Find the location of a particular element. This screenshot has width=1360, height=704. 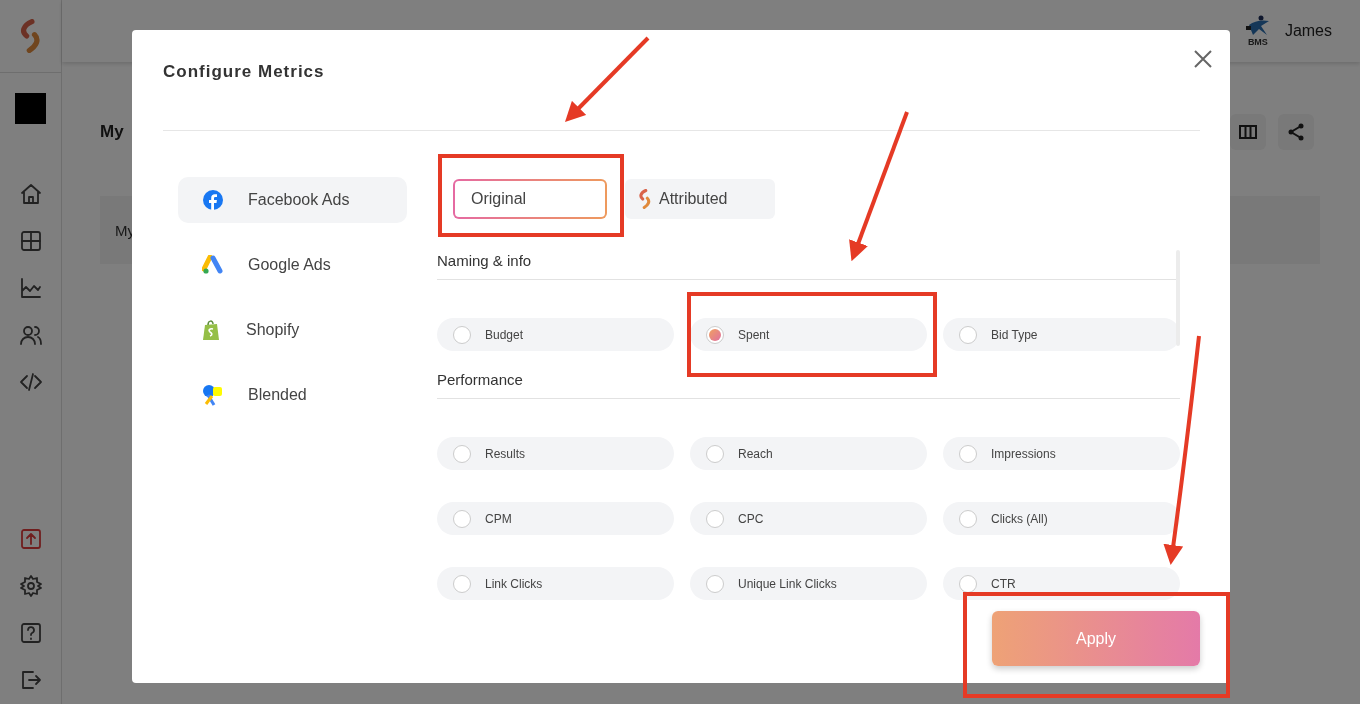

source-item: Facebook Ads is located at coordinates (292, 200).